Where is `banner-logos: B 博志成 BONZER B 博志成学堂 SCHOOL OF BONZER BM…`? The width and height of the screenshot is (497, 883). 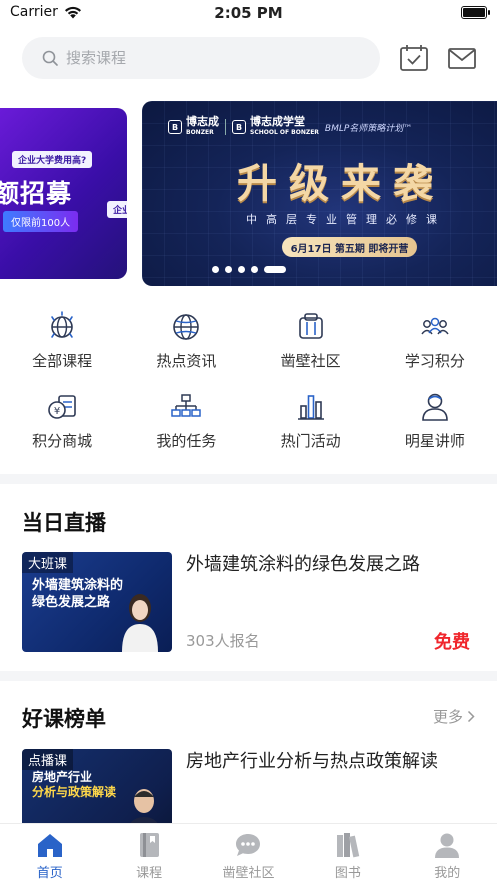
banner-logos: B 博志成 BONZER B 博志成学堂 SCHOOL OF BONZER BM… is located at coordinates (290, 127).